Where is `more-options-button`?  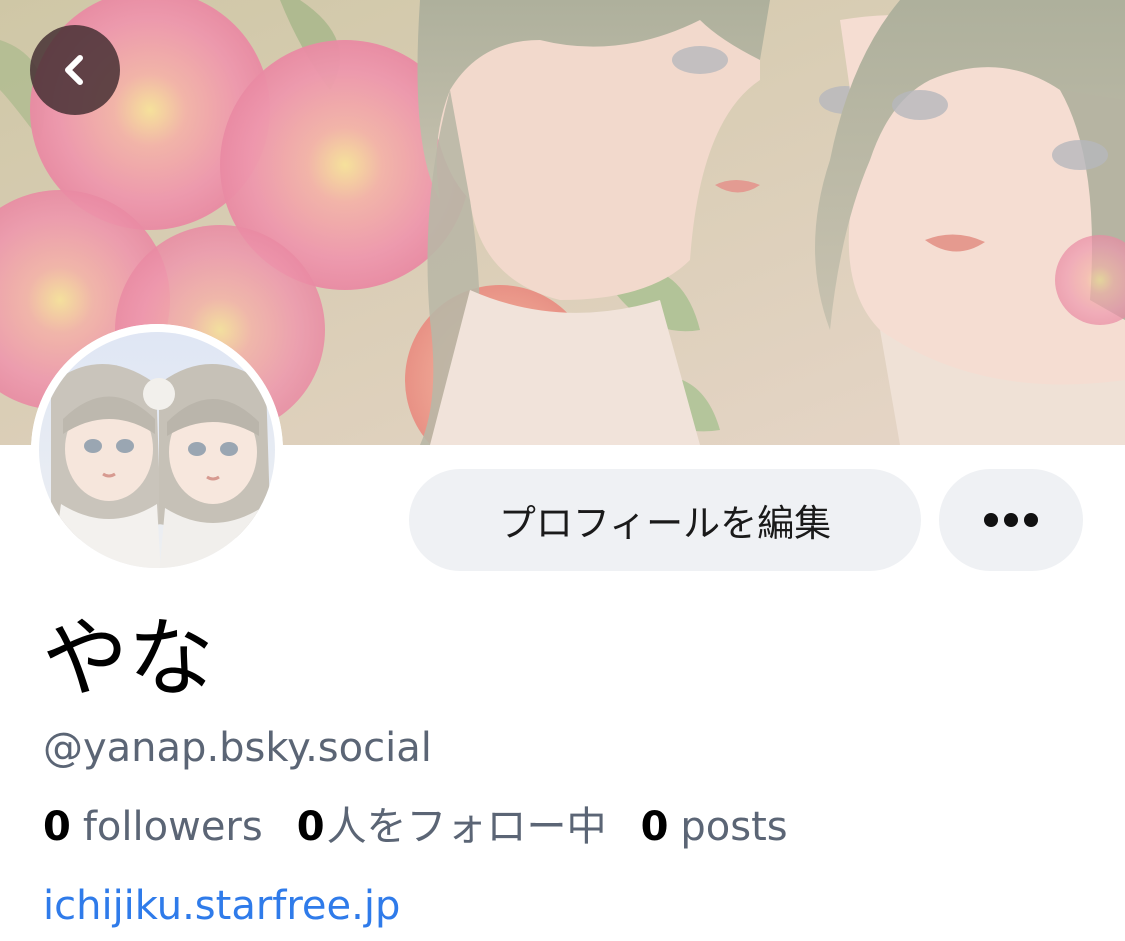 more-options-button is located at coordinates (1011, 520).